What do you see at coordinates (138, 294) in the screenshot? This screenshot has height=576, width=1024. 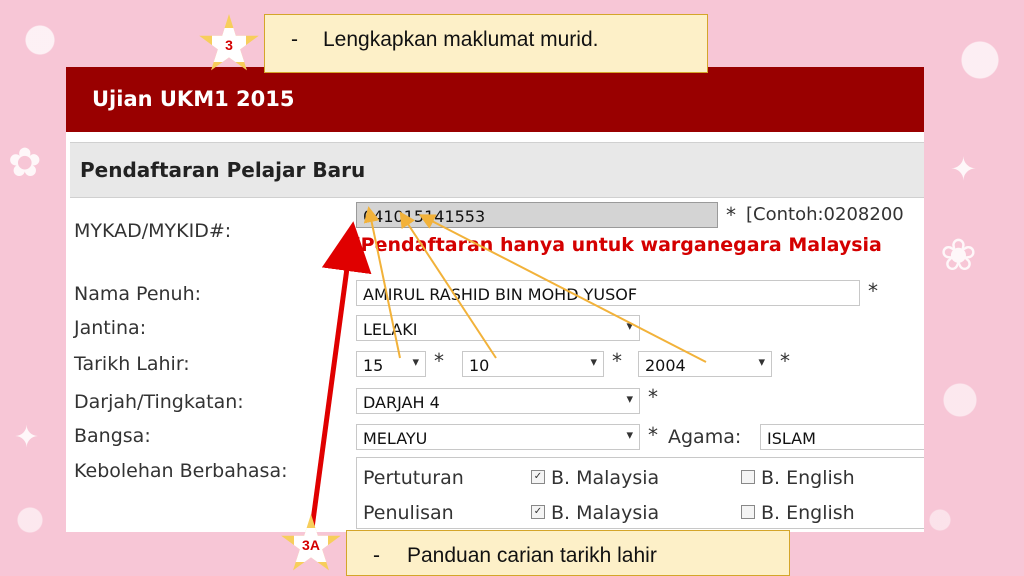 I see `nama-label: Nama Penuh:` at bounding box center [138, 294].